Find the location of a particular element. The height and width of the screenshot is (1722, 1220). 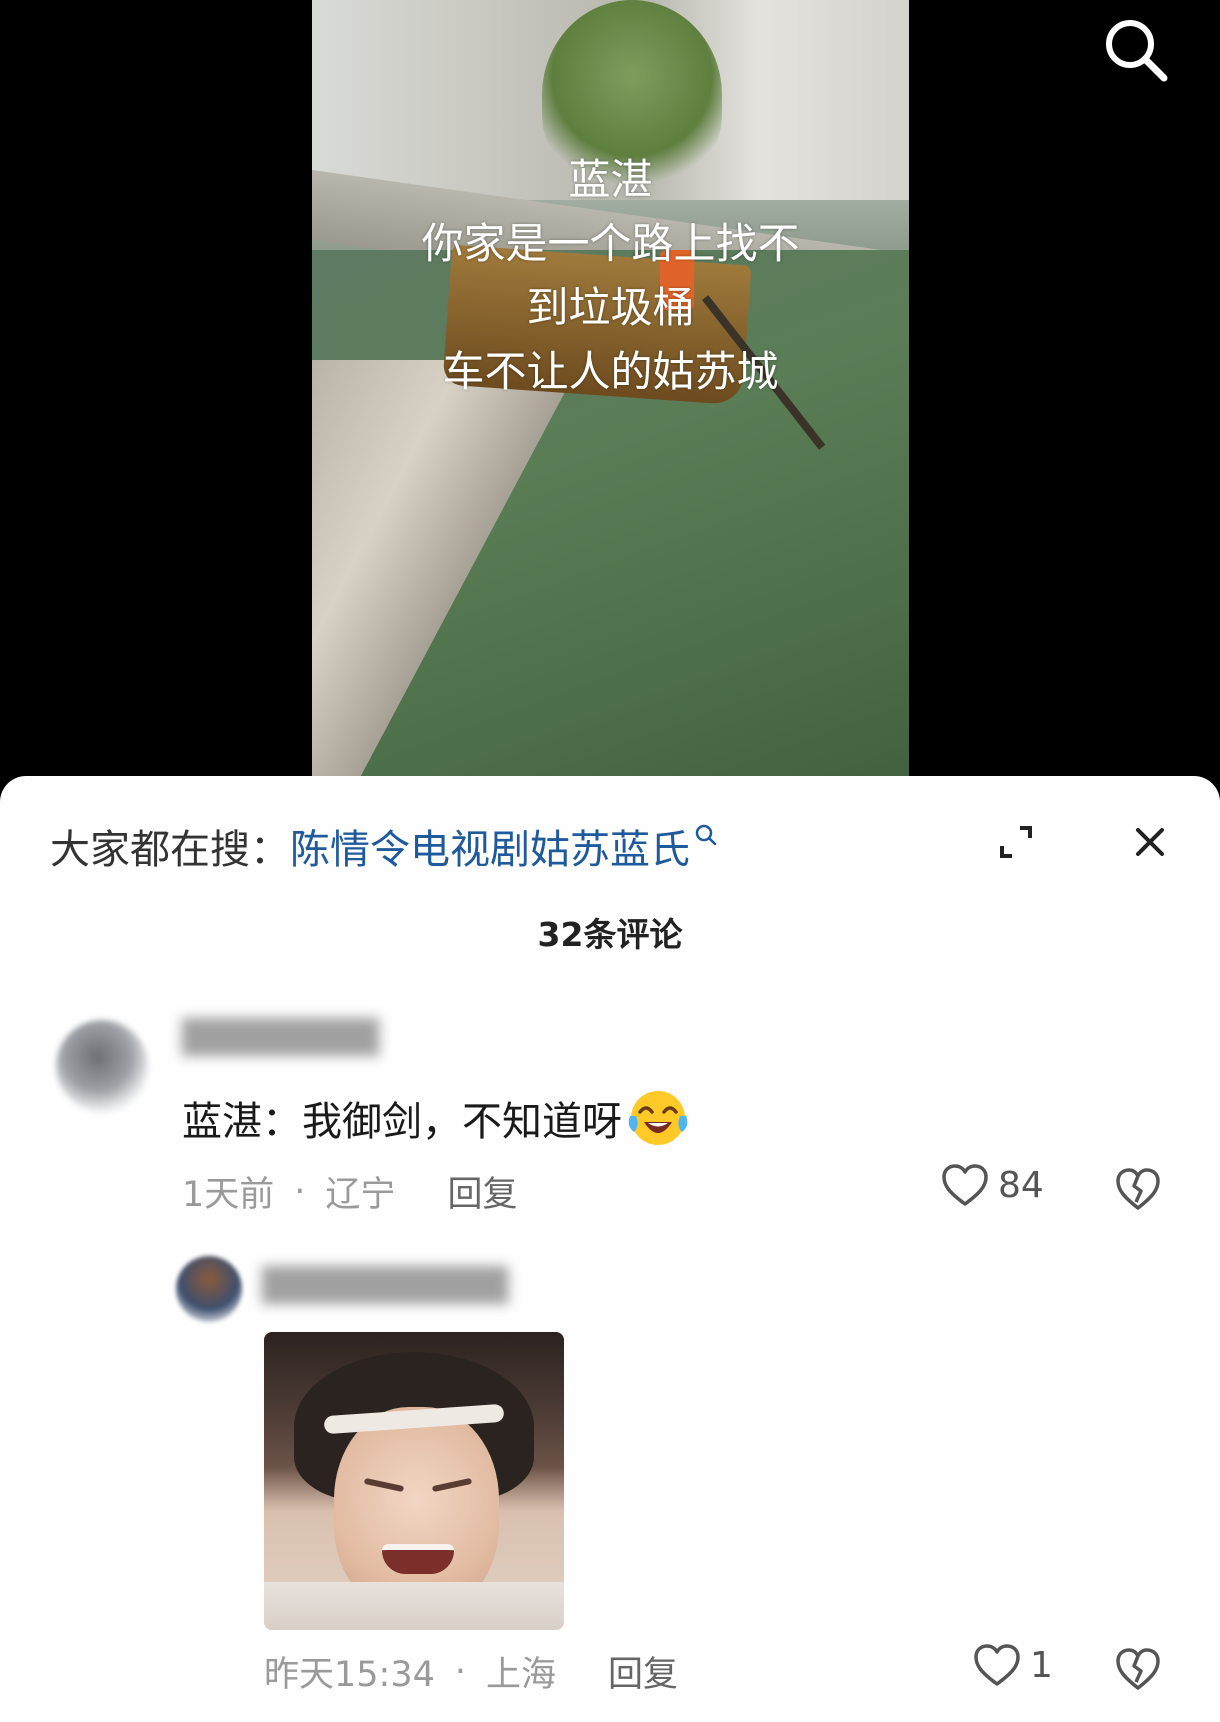

reply-image-crying-face is located at coordinates (414, 1481).